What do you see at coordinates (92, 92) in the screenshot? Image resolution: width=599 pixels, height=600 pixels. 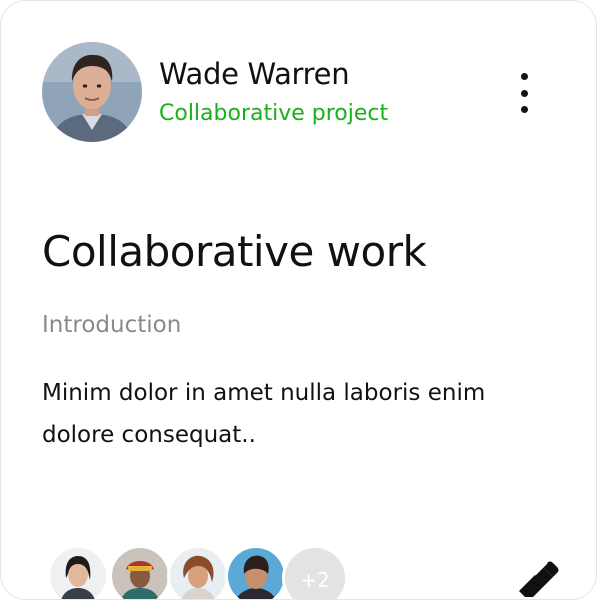 I see `user-avatar` at bounding box center [92, 92].